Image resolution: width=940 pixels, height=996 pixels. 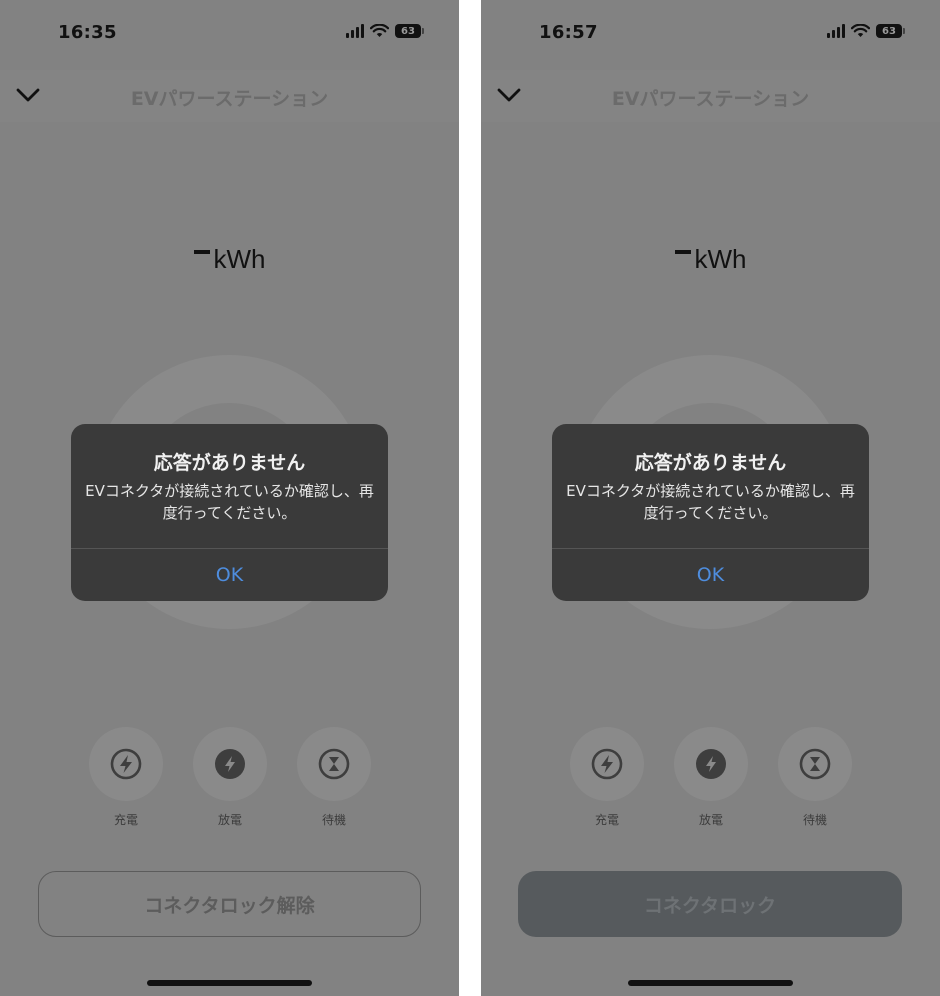 I want to click on connector-unlock-button: コネクタロック解除, so click(x=229, y=904).